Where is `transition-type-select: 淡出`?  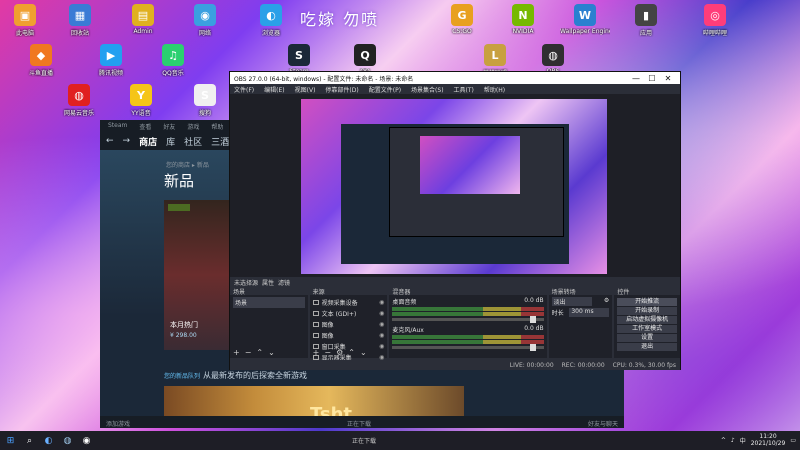 transition-type-select: 淡出 is located at coordinates (571, 301).